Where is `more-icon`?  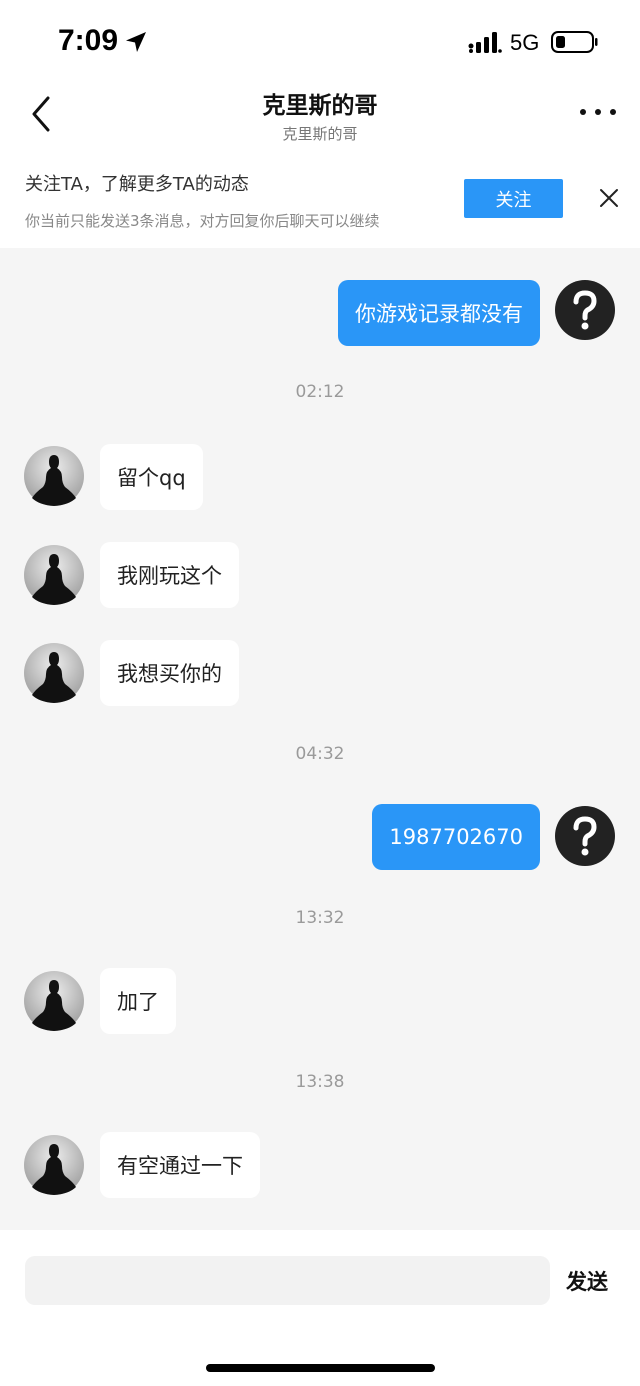 more-icon is located at coordinates (598, 112).